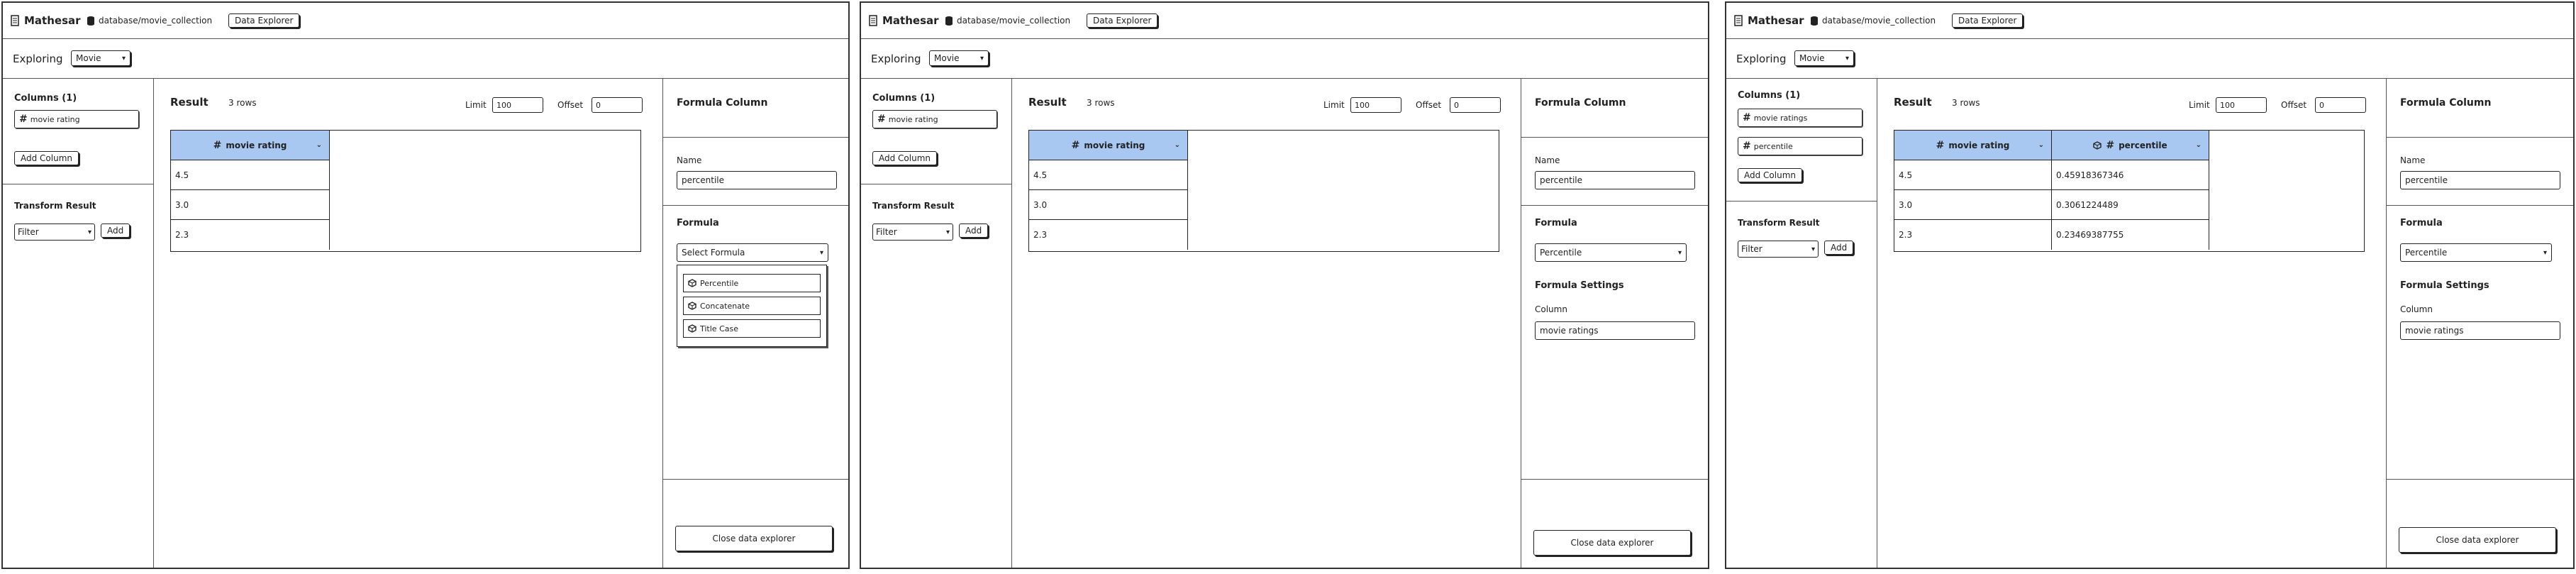 This screenshot has width=2576, height=574. Describe the element at coordinates (1966, 103) in the screenshot. I see `rows-count: 3 rows` at that location.